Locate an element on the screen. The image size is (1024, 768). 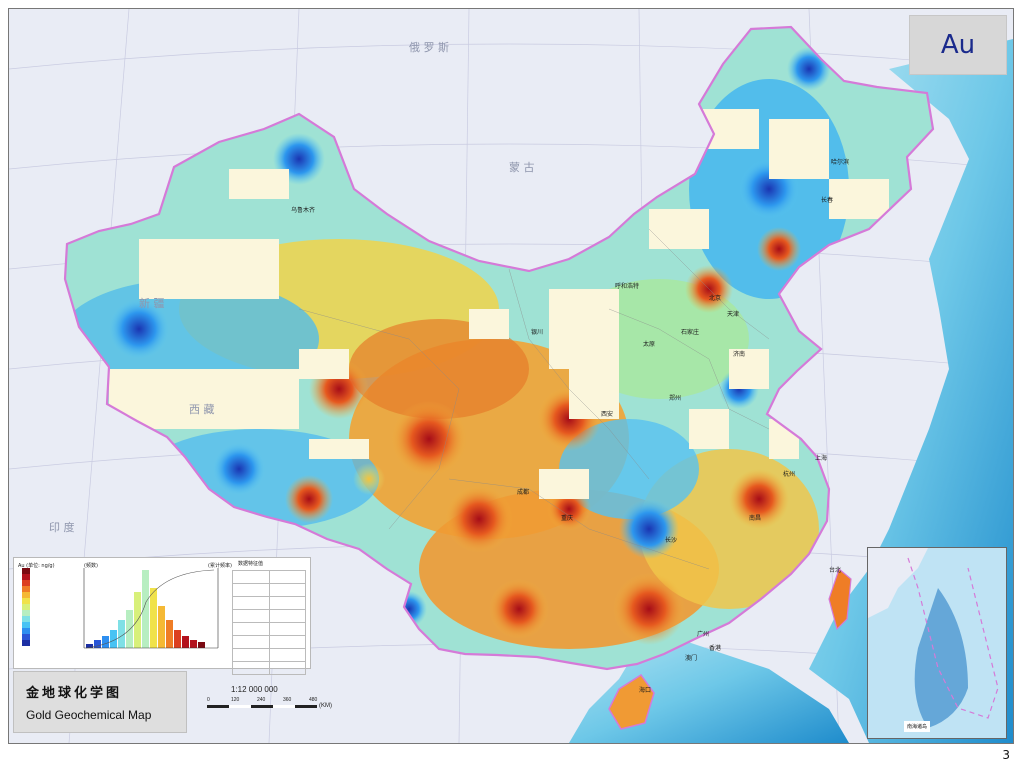
scale-tick: 360 is located at coordinates (287, 700).